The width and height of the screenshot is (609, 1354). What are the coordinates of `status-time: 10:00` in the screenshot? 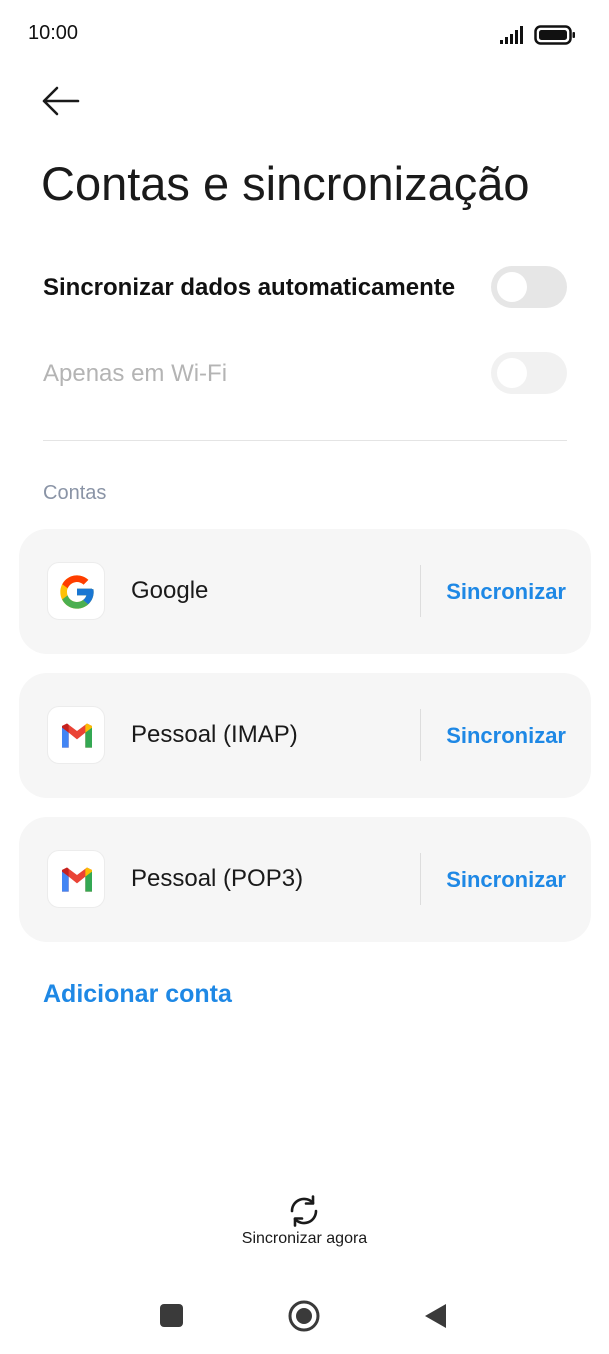 It's located at (53, 33).